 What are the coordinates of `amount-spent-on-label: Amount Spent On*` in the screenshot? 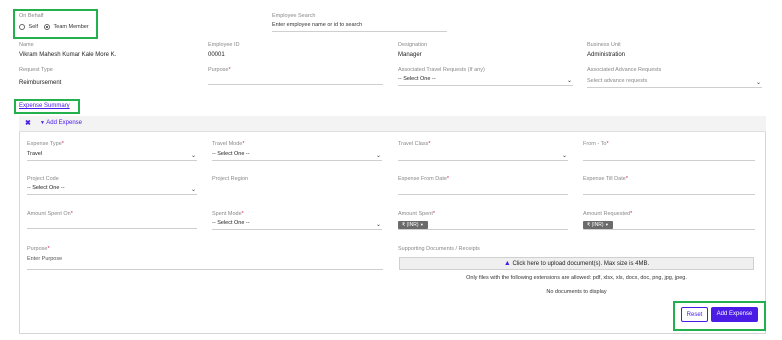 It's located at (50, 214).